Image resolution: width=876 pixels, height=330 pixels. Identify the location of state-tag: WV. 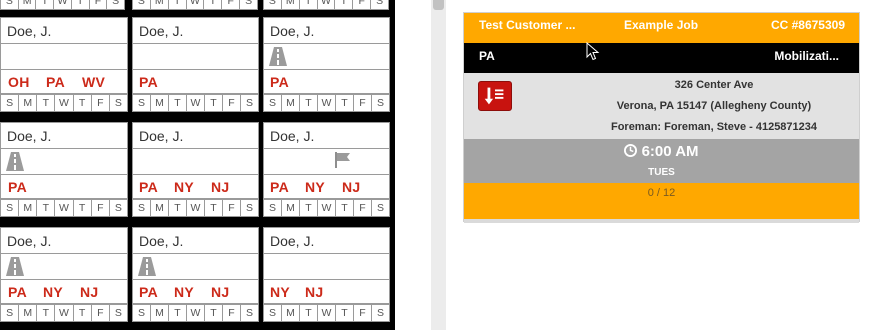
(94, 82).